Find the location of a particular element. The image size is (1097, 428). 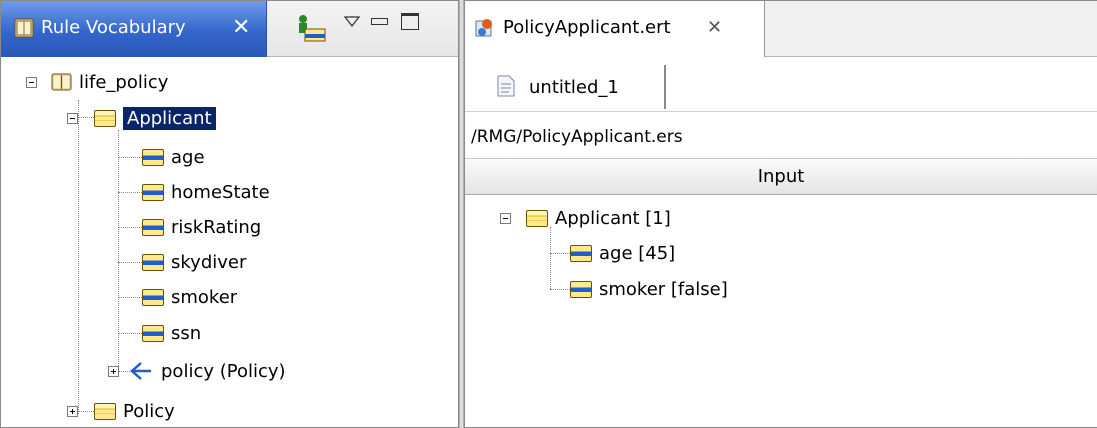

ruletest-file-icon is located at coordinates (485, 28).